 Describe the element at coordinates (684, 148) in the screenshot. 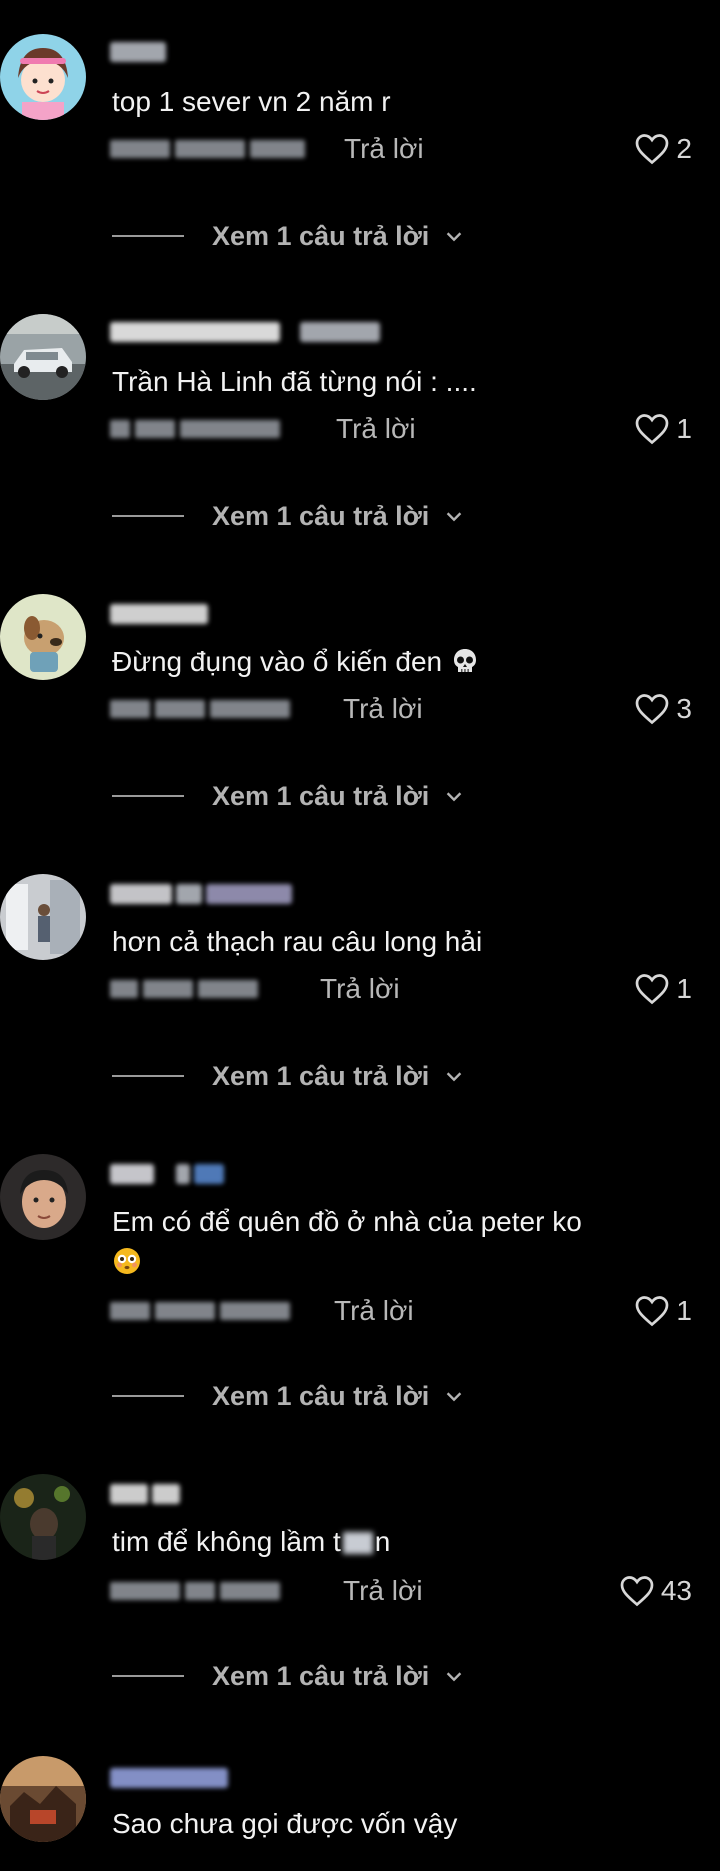

I see `like-count: 2` at that location.